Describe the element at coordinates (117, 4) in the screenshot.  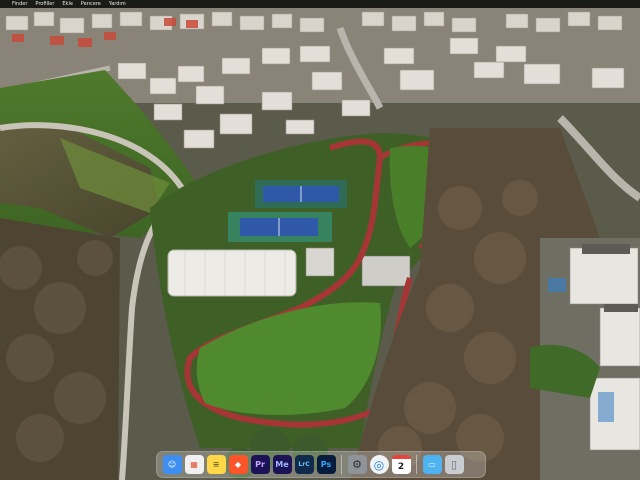
I see `menu-item-help: Yardım` at that location.